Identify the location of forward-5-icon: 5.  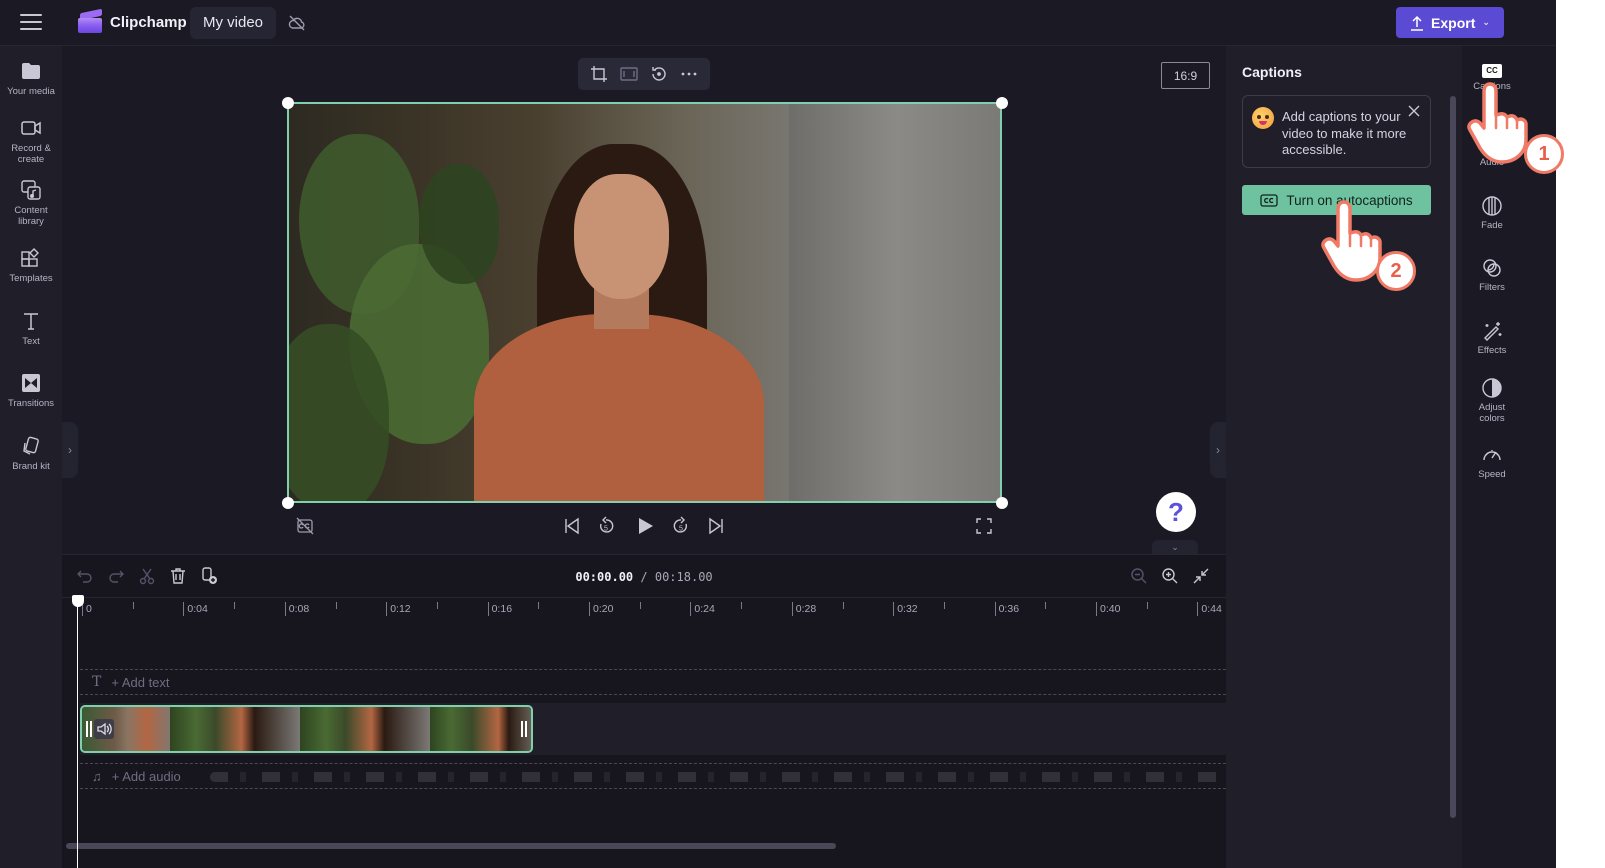
(681, 526).